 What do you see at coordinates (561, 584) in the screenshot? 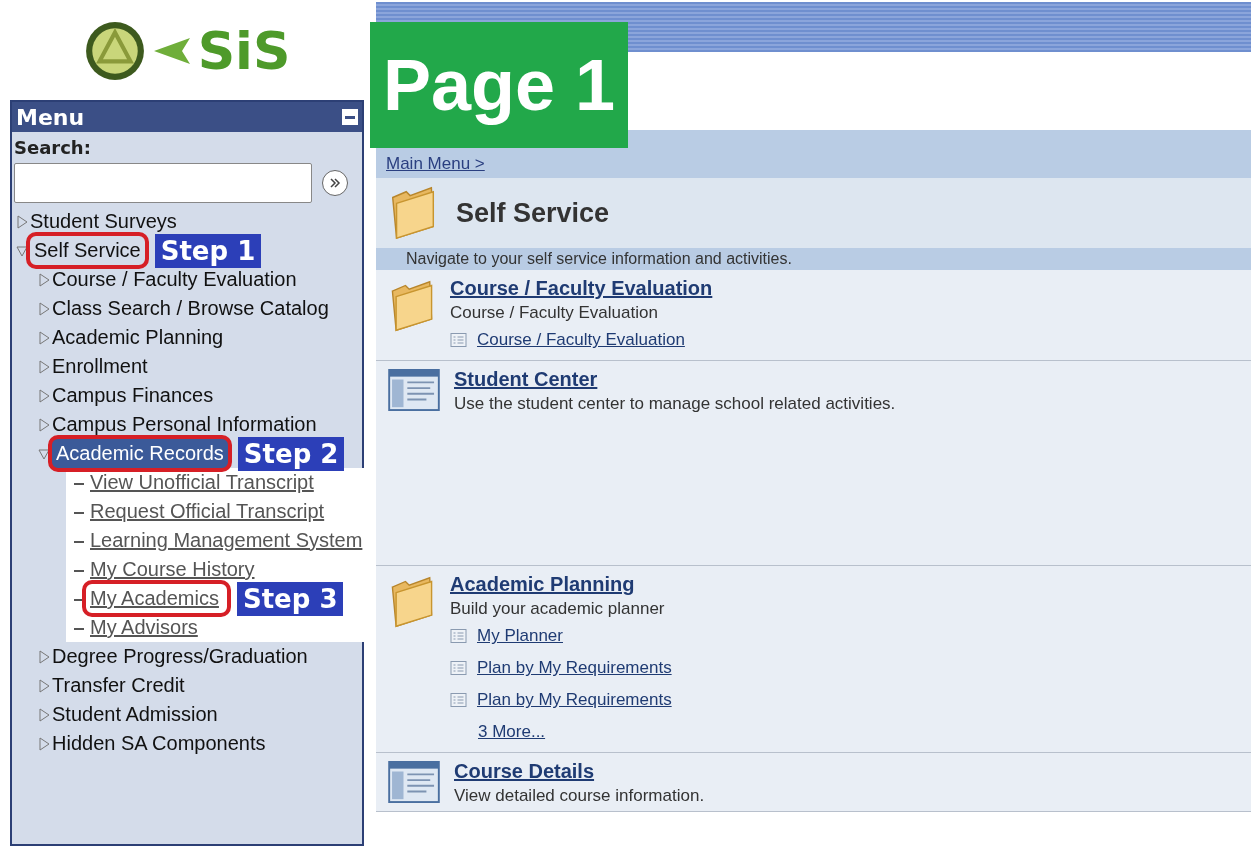
I see `section-title-link: Academic Planning` at bounding box center [561, 584].